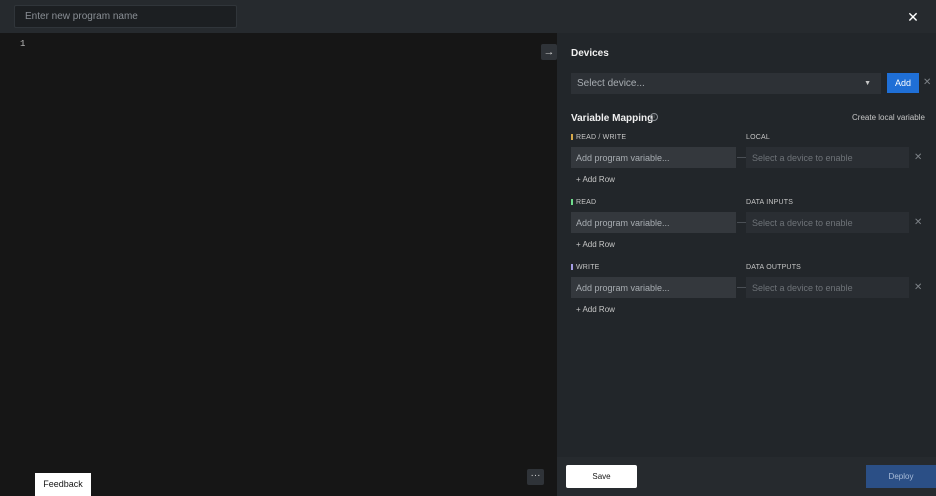  I want to click on read-write-marker, so click(572, 137).